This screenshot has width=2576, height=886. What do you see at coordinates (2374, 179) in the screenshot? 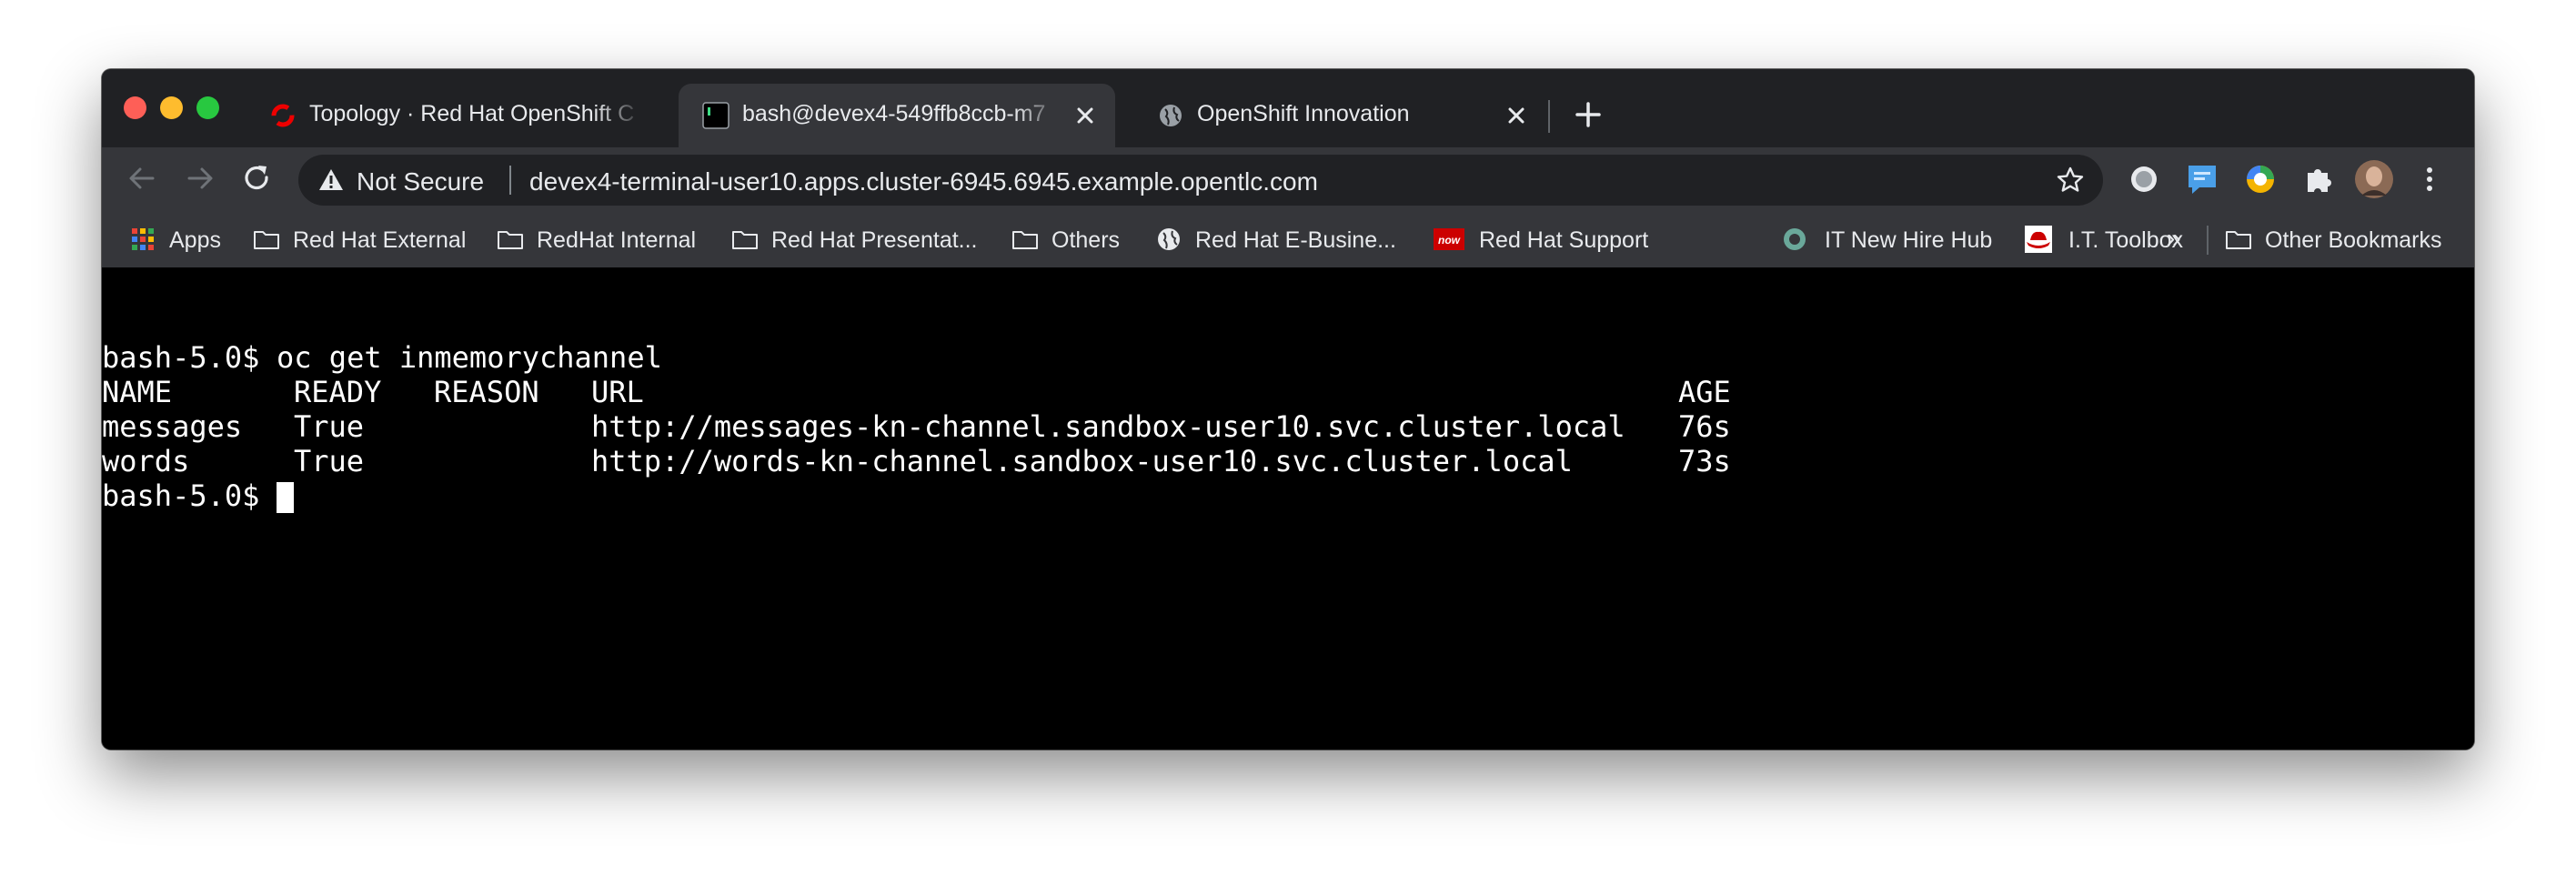
I see `profile-avatar-icon` at bounding box center [2374, 179].